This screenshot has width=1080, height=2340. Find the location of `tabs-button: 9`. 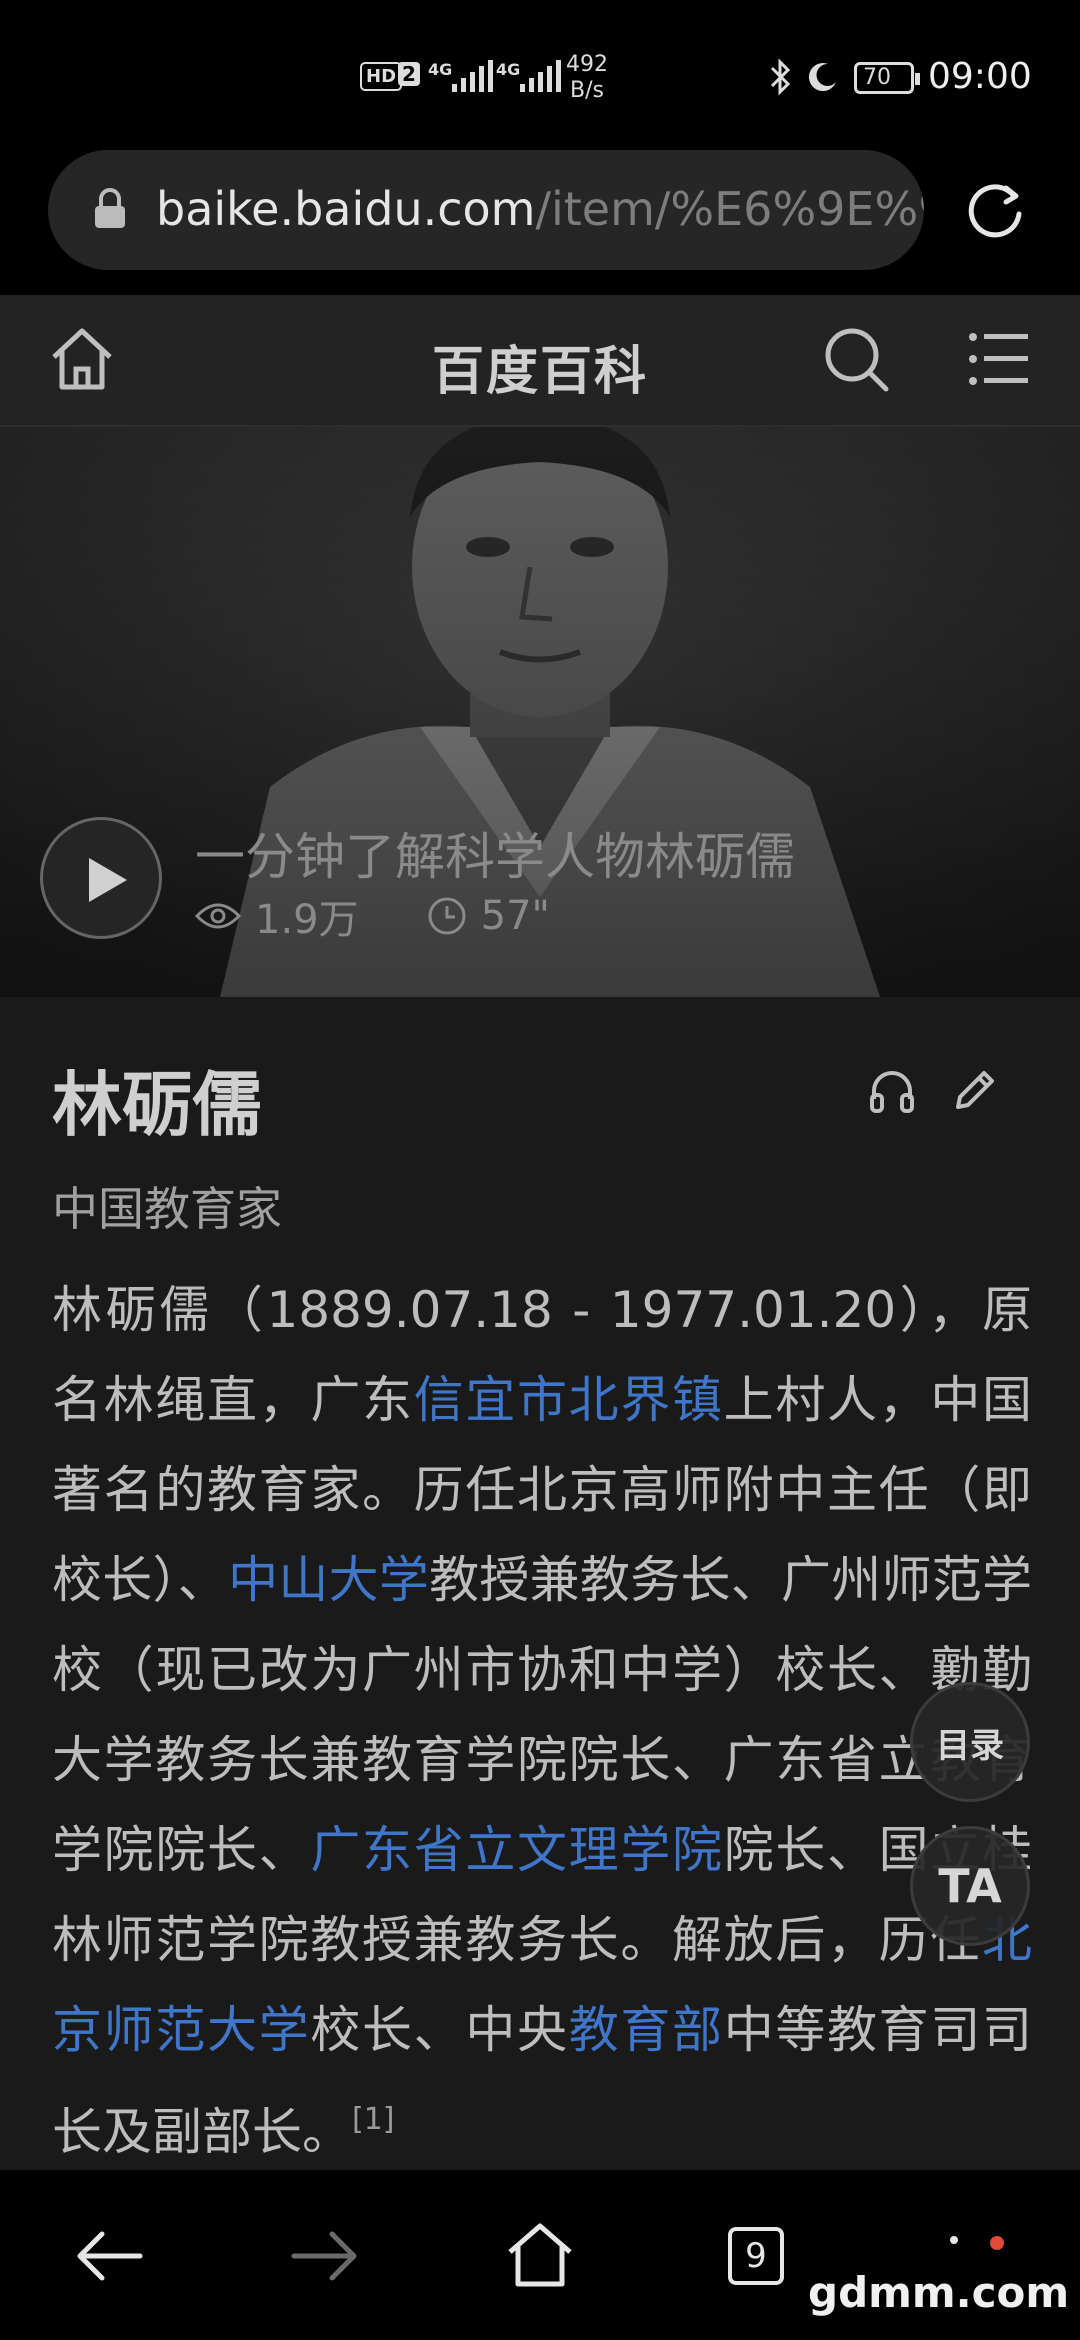

tabs-button: 9 is located at coordinates (756, 2256).